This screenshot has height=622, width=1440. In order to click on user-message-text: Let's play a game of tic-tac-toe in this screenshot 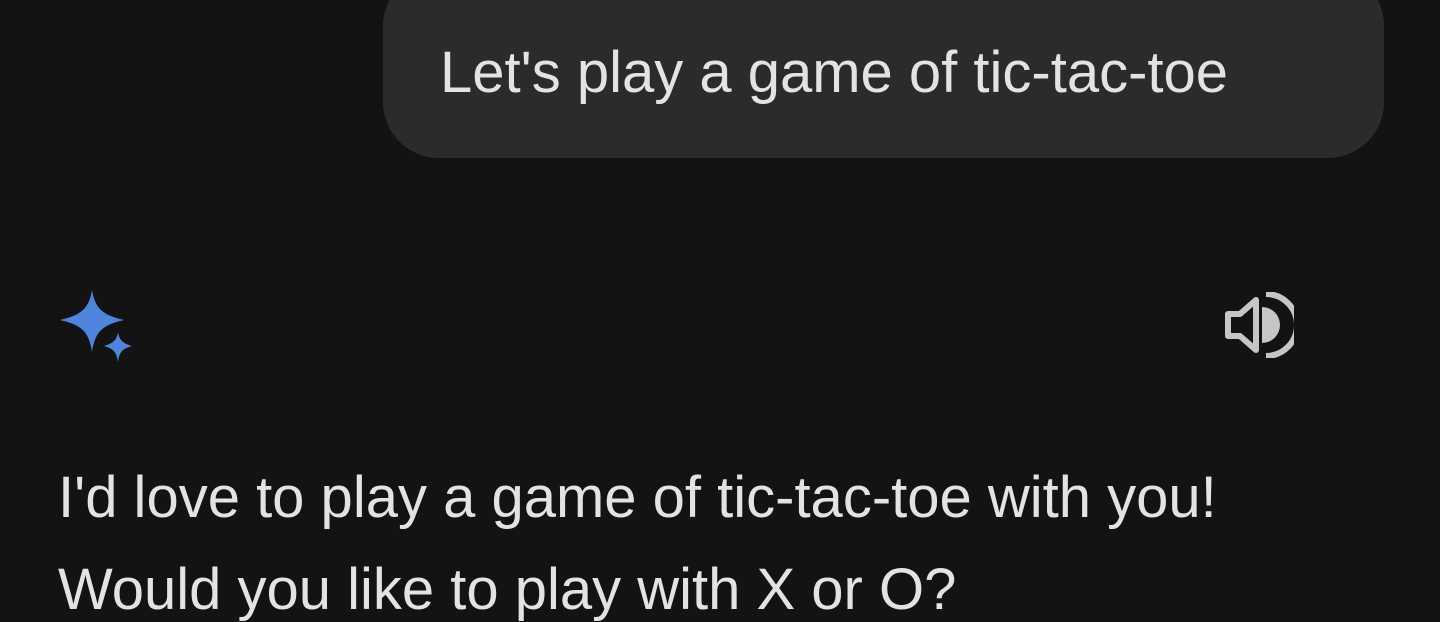, I will do `click(834, 72)`.